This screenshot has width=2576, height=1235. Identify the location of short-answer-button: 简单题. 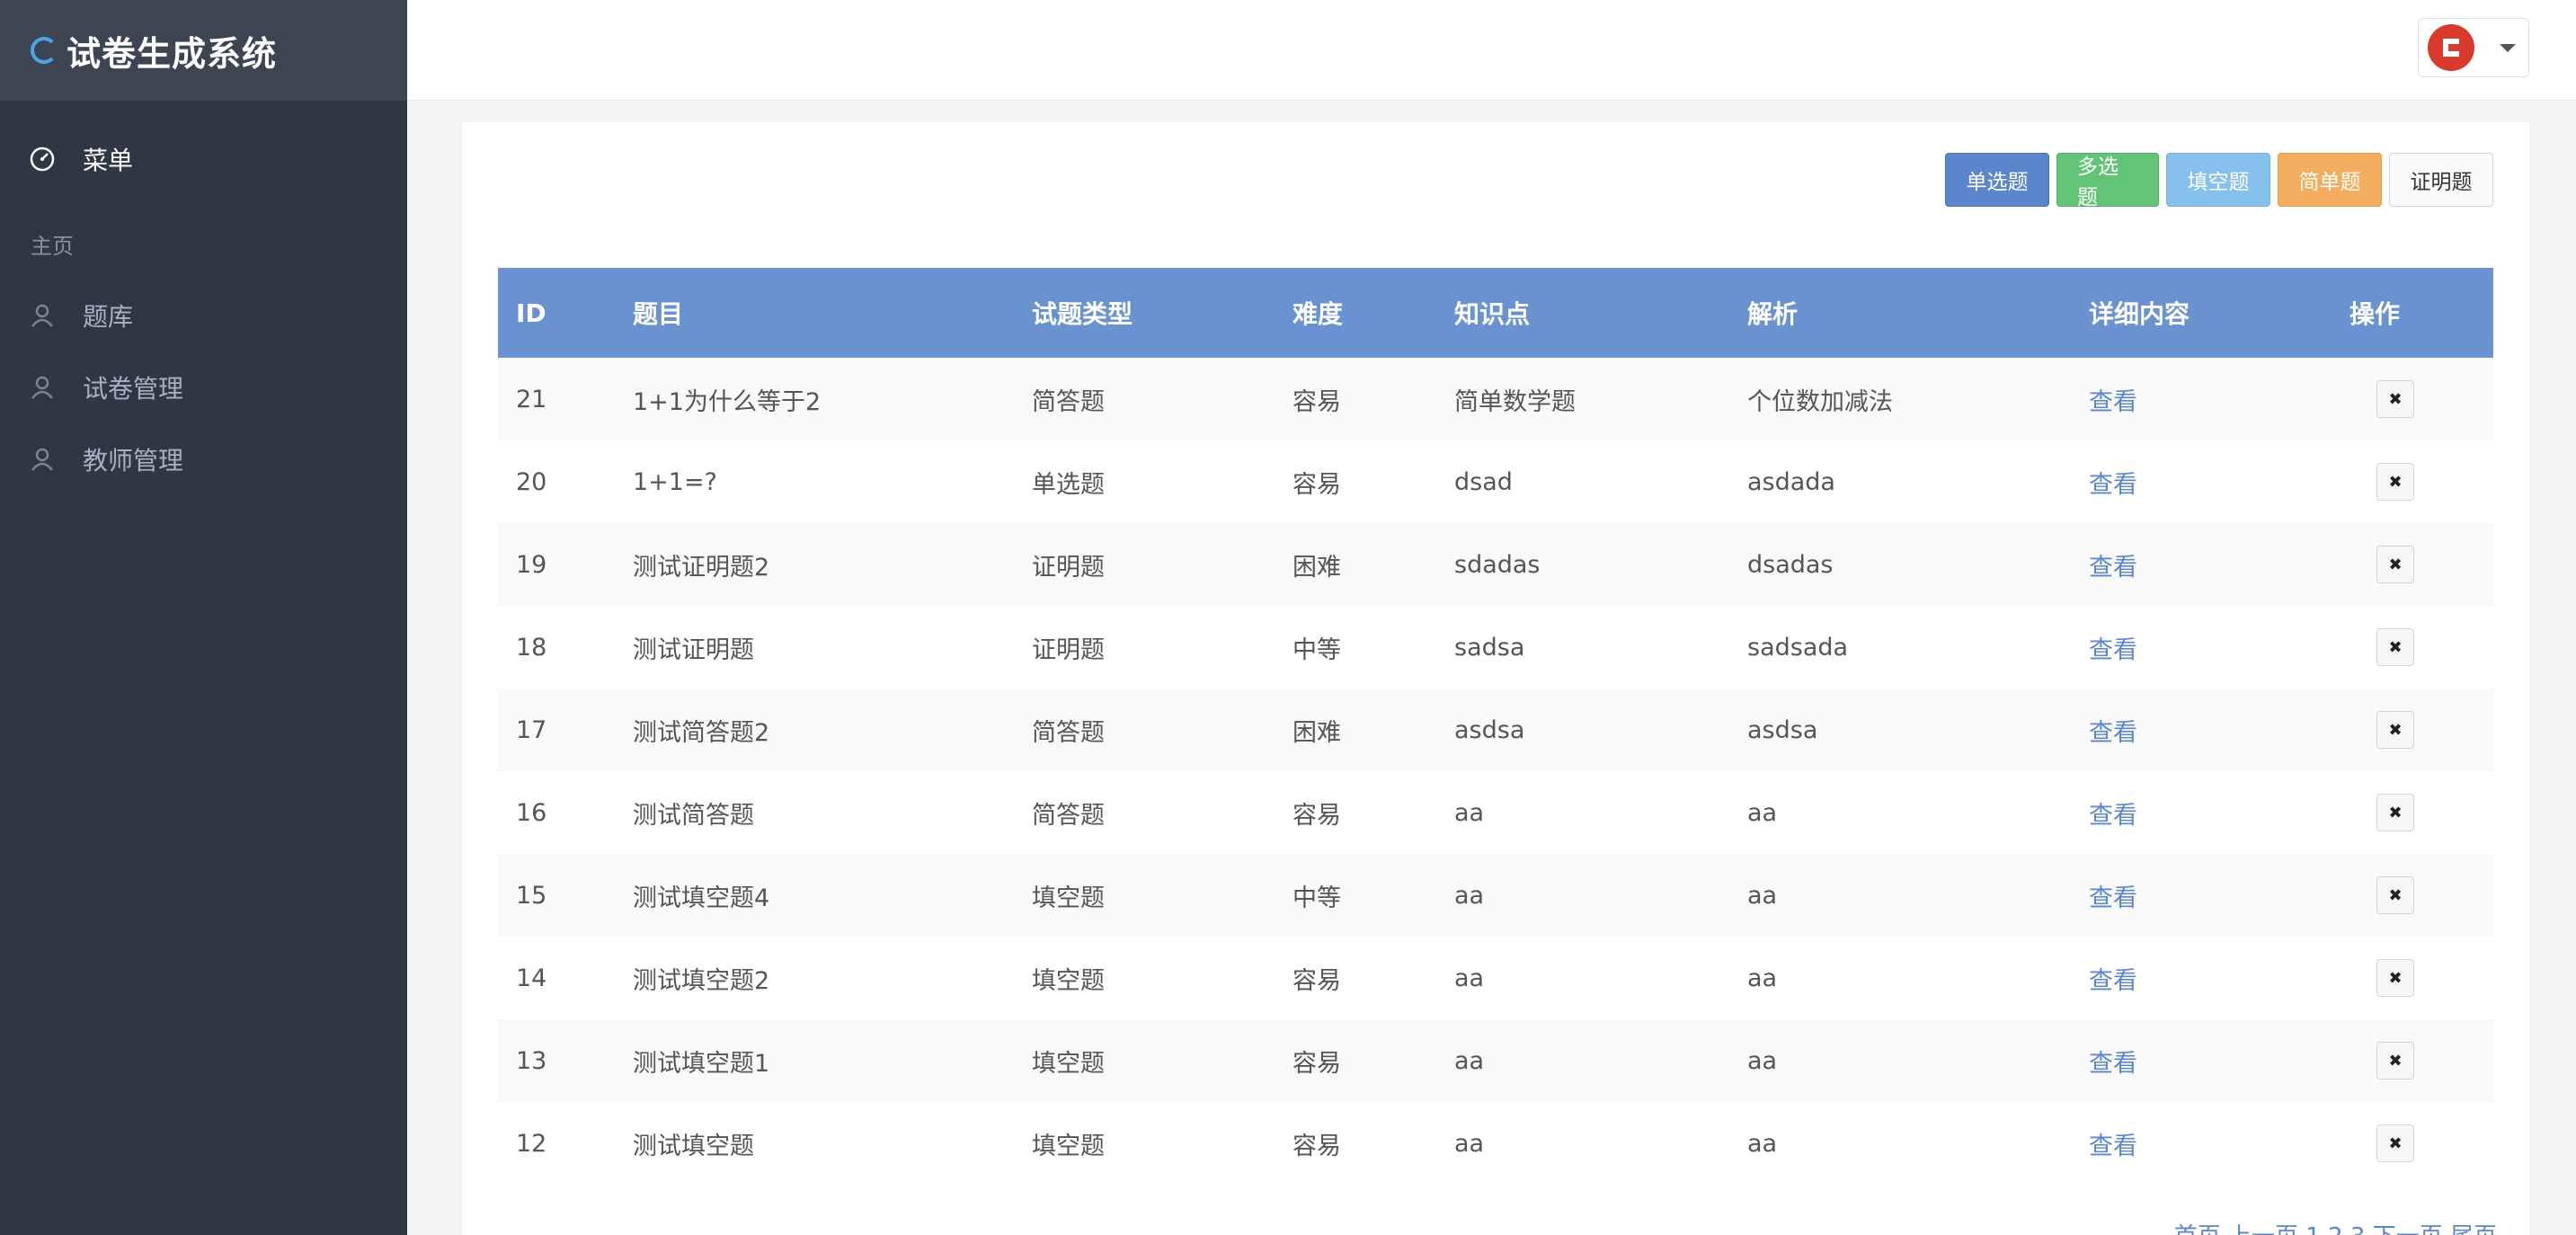
(2330, 180).